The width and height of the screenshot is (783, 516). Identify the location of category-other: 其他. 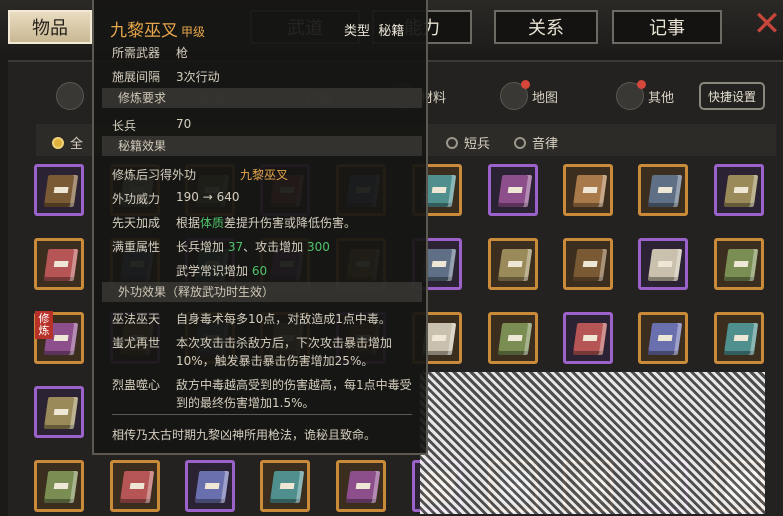
(645, 96).